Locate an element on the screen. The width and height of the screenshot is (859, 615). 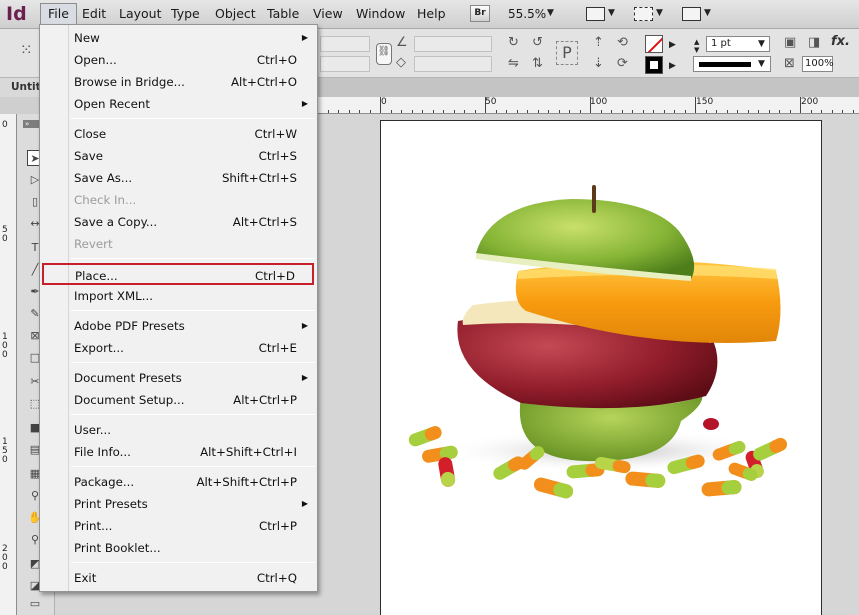
view-mode-icon: ▭ is located at coordinates (35, 604).